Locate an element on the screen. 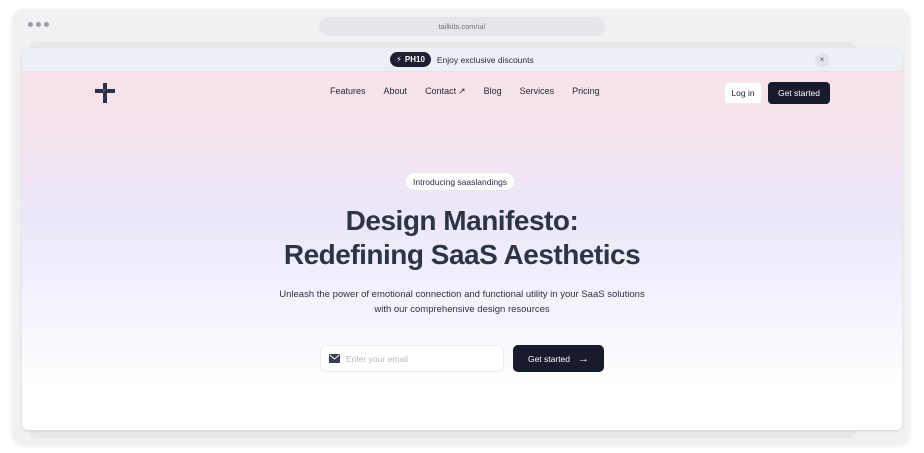 The image size is (924, 453). cta-label: Get started is located at coordinates (549, 358).